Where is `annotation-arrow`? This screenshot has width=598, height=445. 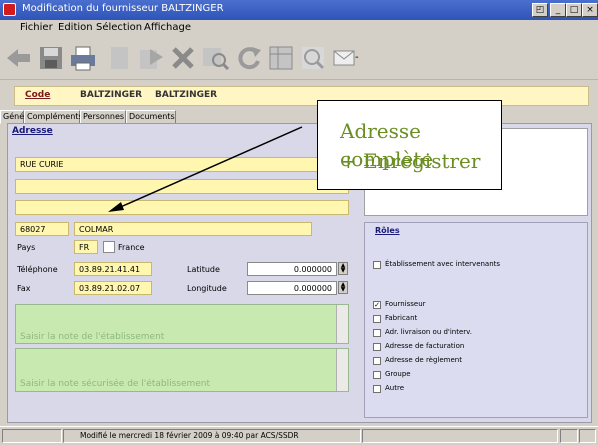
annotation-arrow is located at coordinates (205, 169).